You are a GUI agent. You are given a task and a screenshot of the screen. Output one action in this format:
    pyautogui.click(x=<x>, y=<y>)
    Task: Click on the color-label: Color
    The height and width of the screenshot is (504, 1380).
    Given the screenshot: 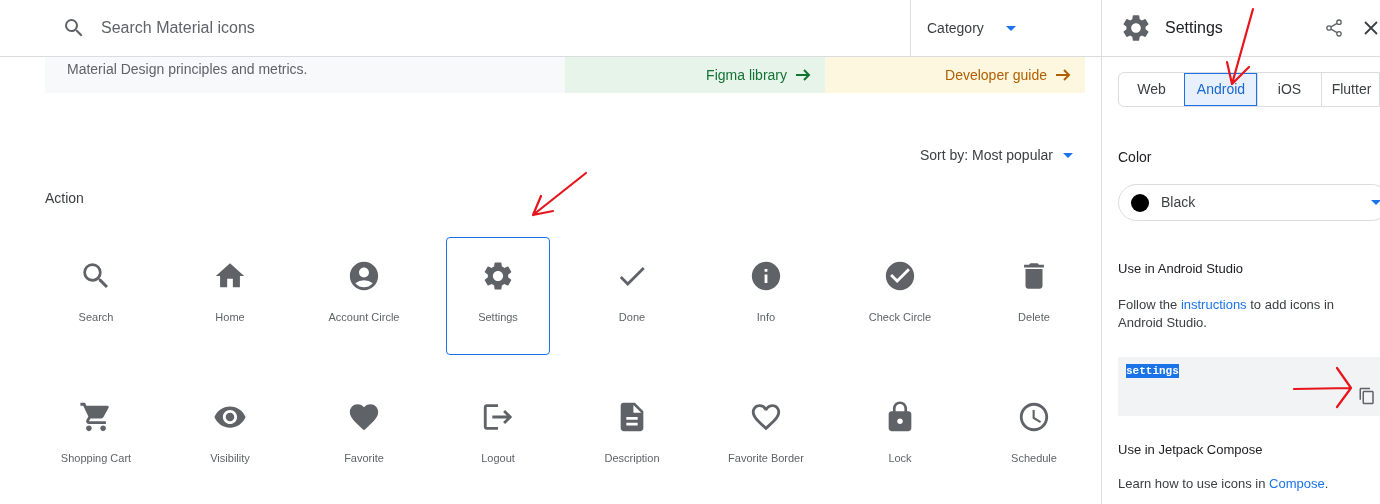 What is the action you would take?
    pyautogui.click(x=1135, y=157)
    